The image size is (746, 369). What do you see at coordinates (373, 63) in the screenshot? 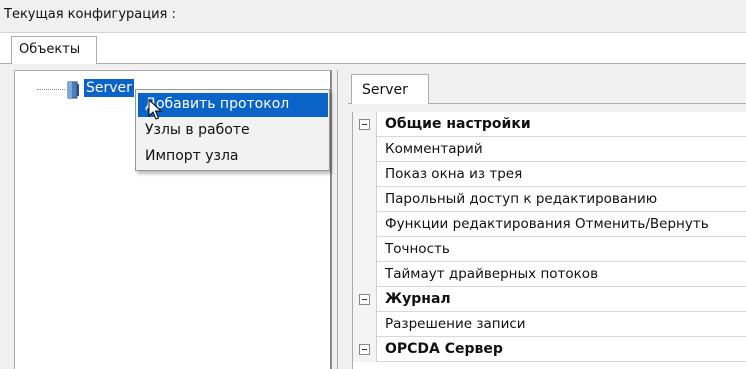
I see `tabstrip-divider` at bounding box center [373, 63].